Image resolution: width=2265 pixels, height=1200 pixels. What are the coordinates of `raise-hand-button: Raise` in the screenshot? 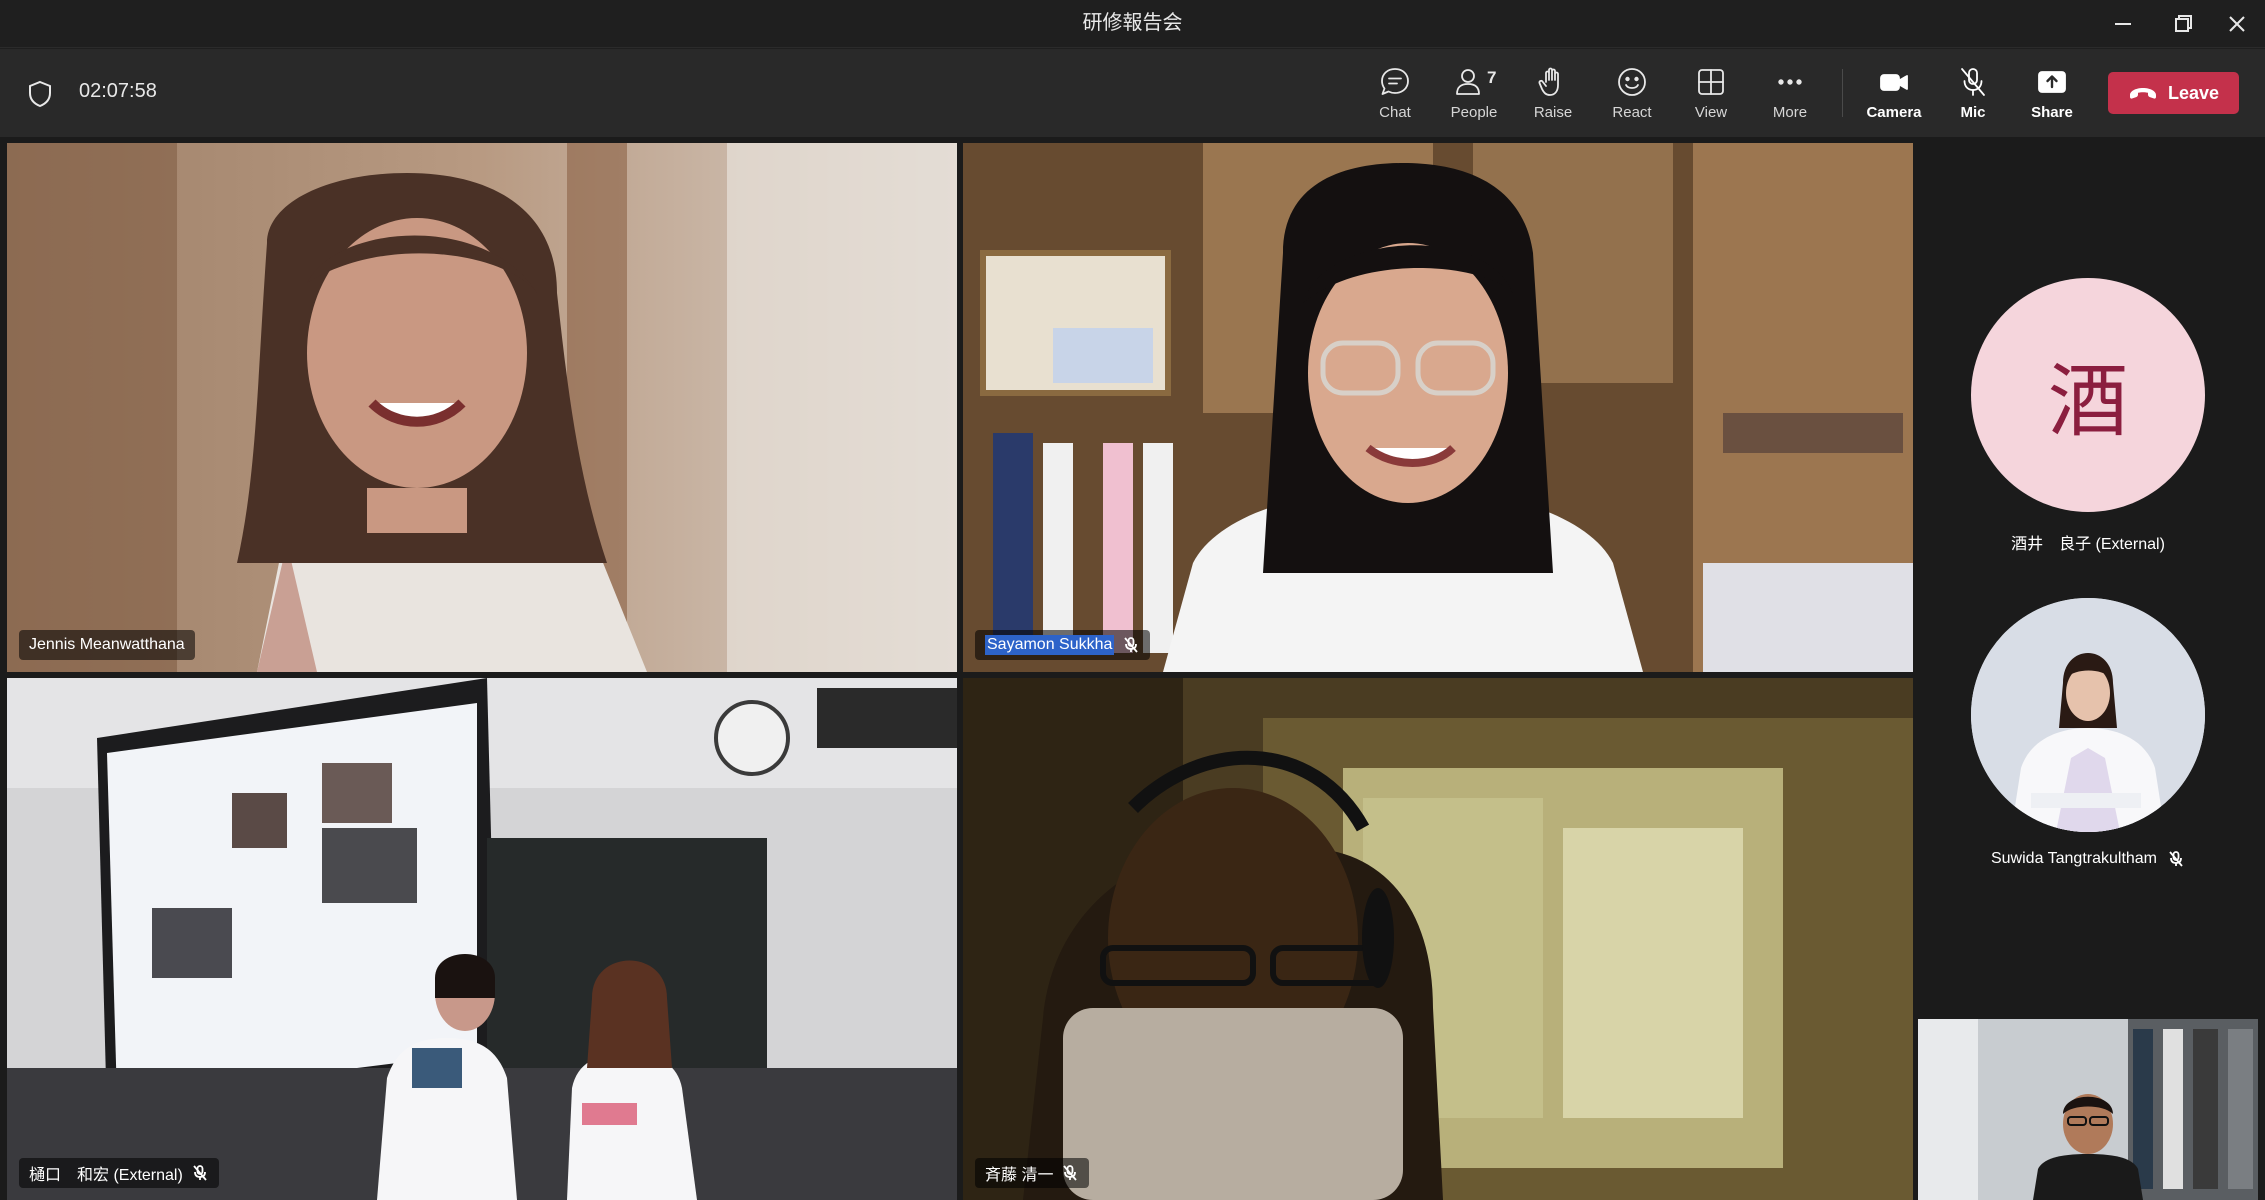 It's located at (1553, 96).